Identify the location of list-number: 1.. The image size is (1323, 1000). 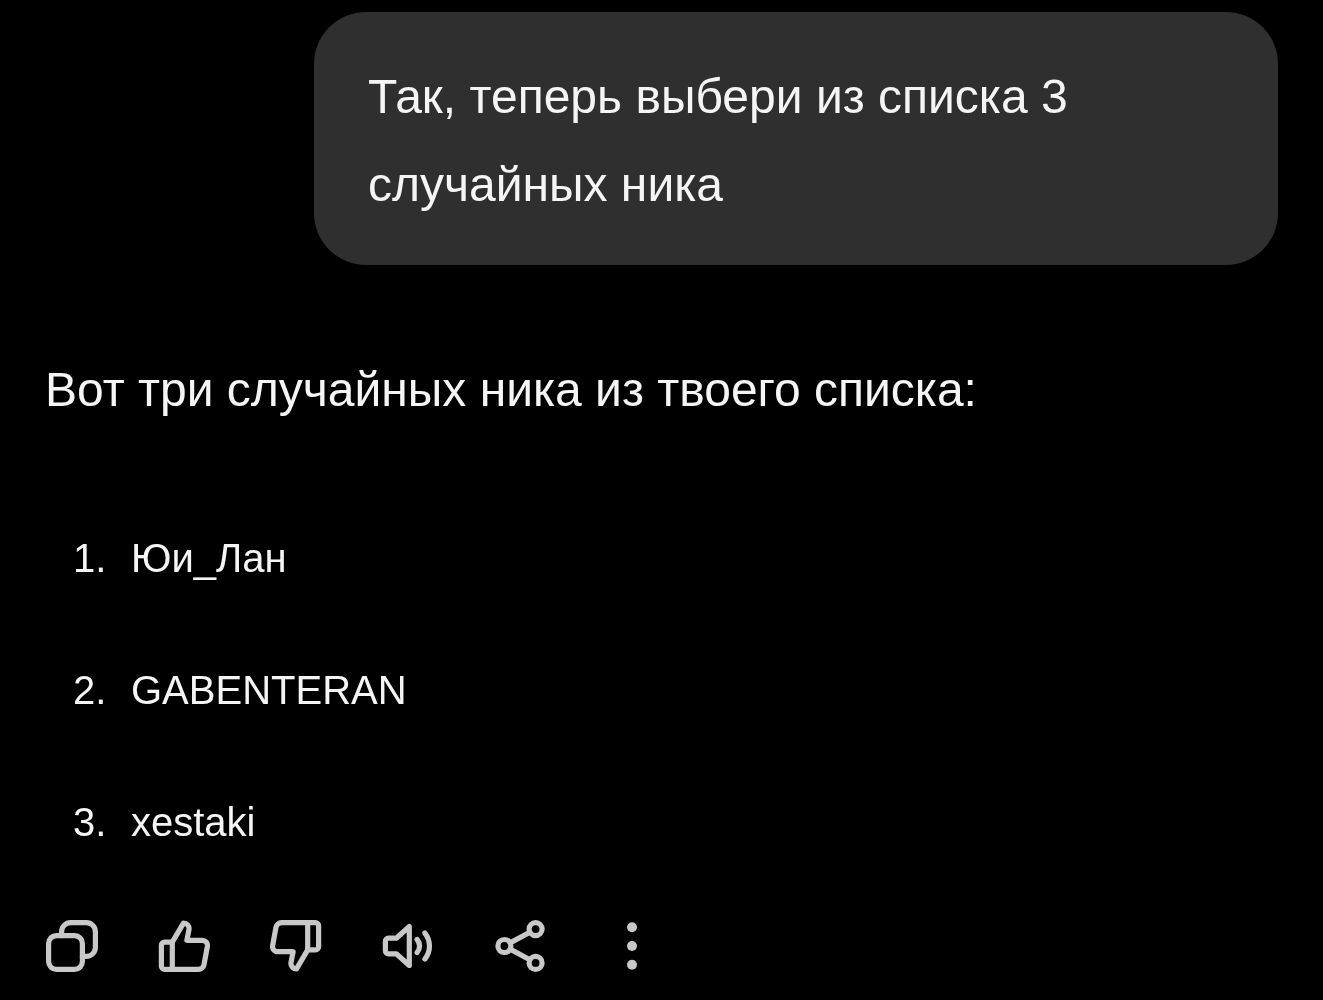
(90, 558).